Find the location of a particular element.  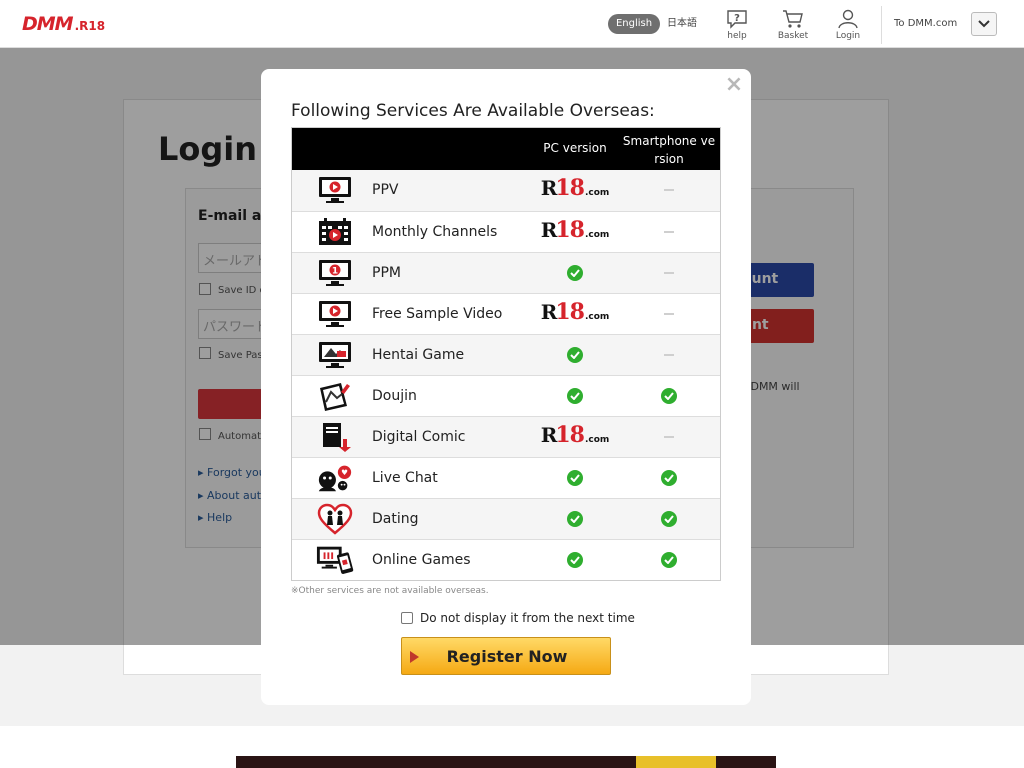

dating-heart-icon is located at coordinates (335, 519).